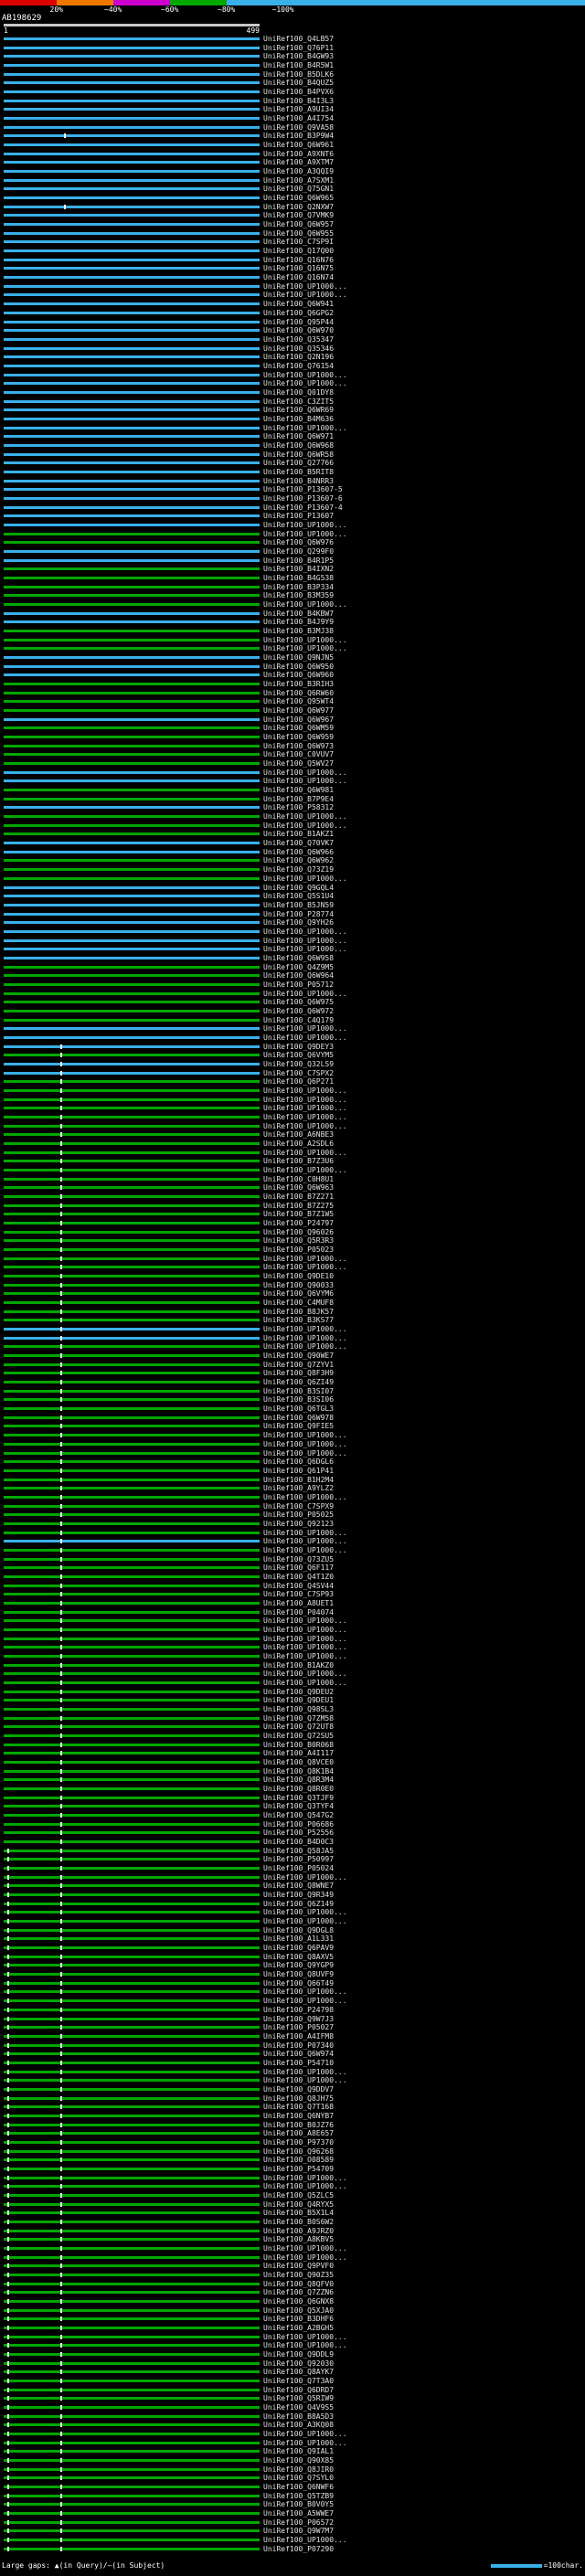 The image size is (585, 2576). What do you see at coordinates (299, 905) in the screenshot?
I see `hit-label: UniRef100_B5JN59` at bounding box center [299, 905].